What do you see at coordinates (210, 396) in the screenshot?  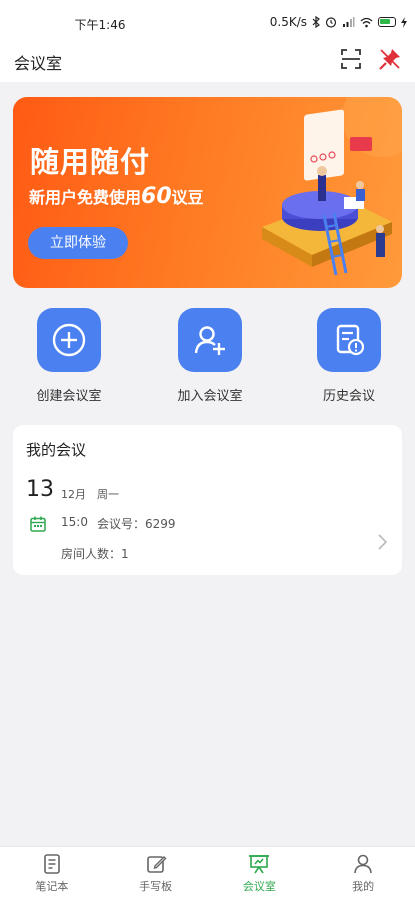 I see `join-room-label: 加入会议室` at bounding box center [210, 396].